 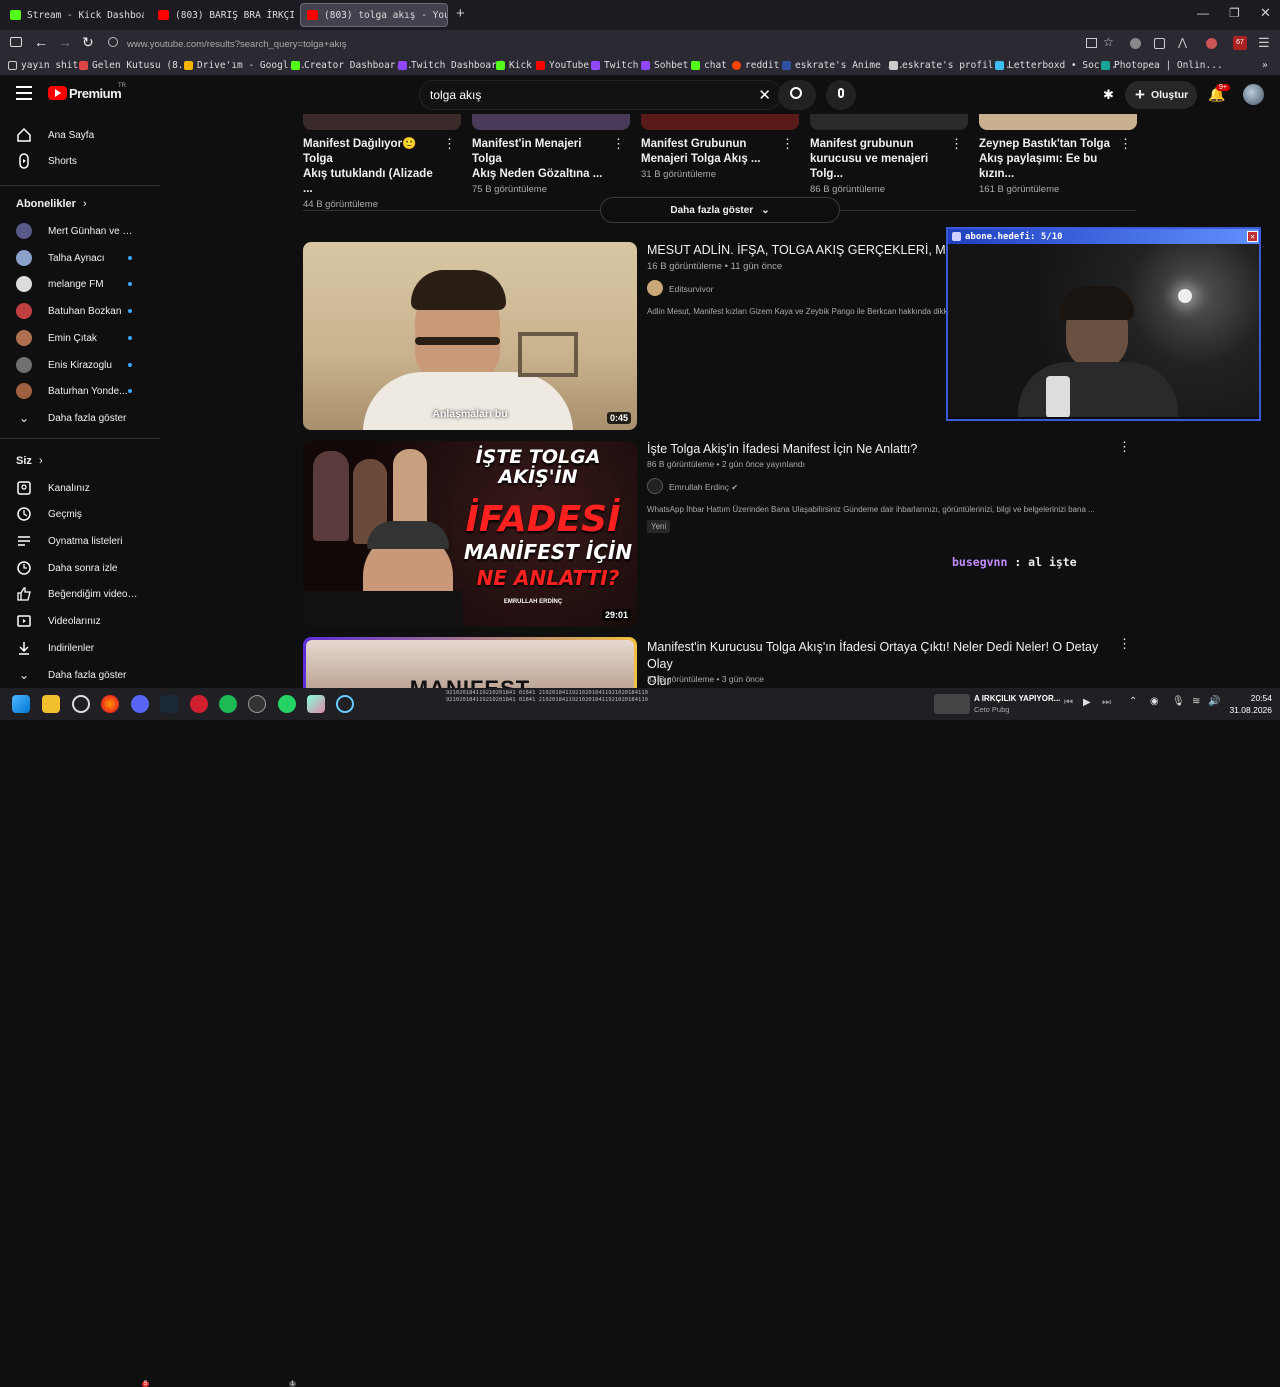 What do you see at coordinates (80, 338) in the screenshot?
I see `sidebar-item-subscription: Emin Çıtak` at bounding box center [80, 338].